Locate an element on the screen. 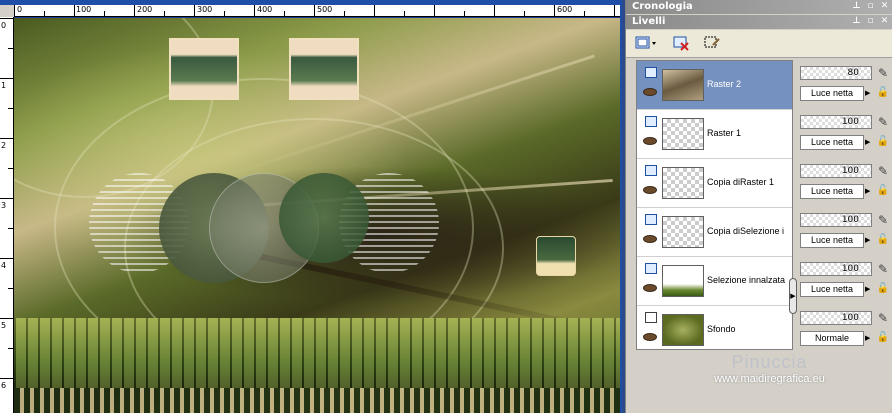 Image resolution: width=892 pixels, height=413 pixels. ruler-top-label: 500 is located at coordinates (325, 9).